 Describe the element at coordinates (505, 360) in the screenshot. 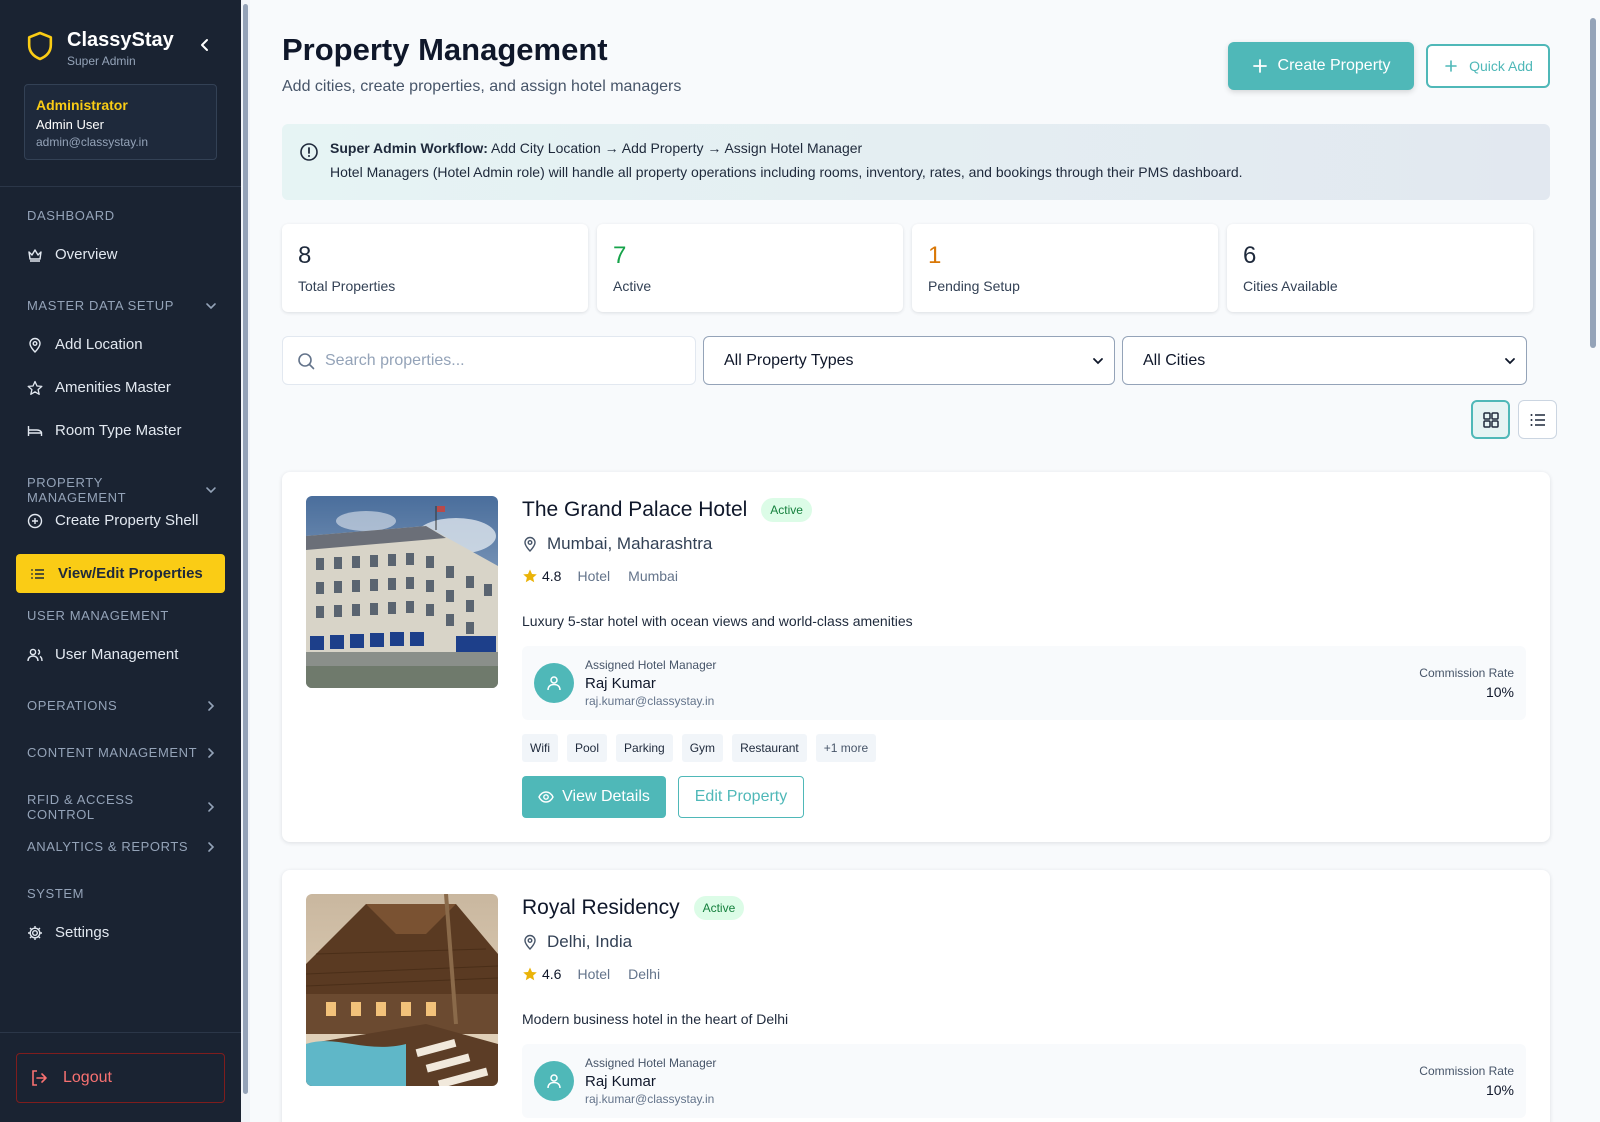

I see `search-input` at that location.